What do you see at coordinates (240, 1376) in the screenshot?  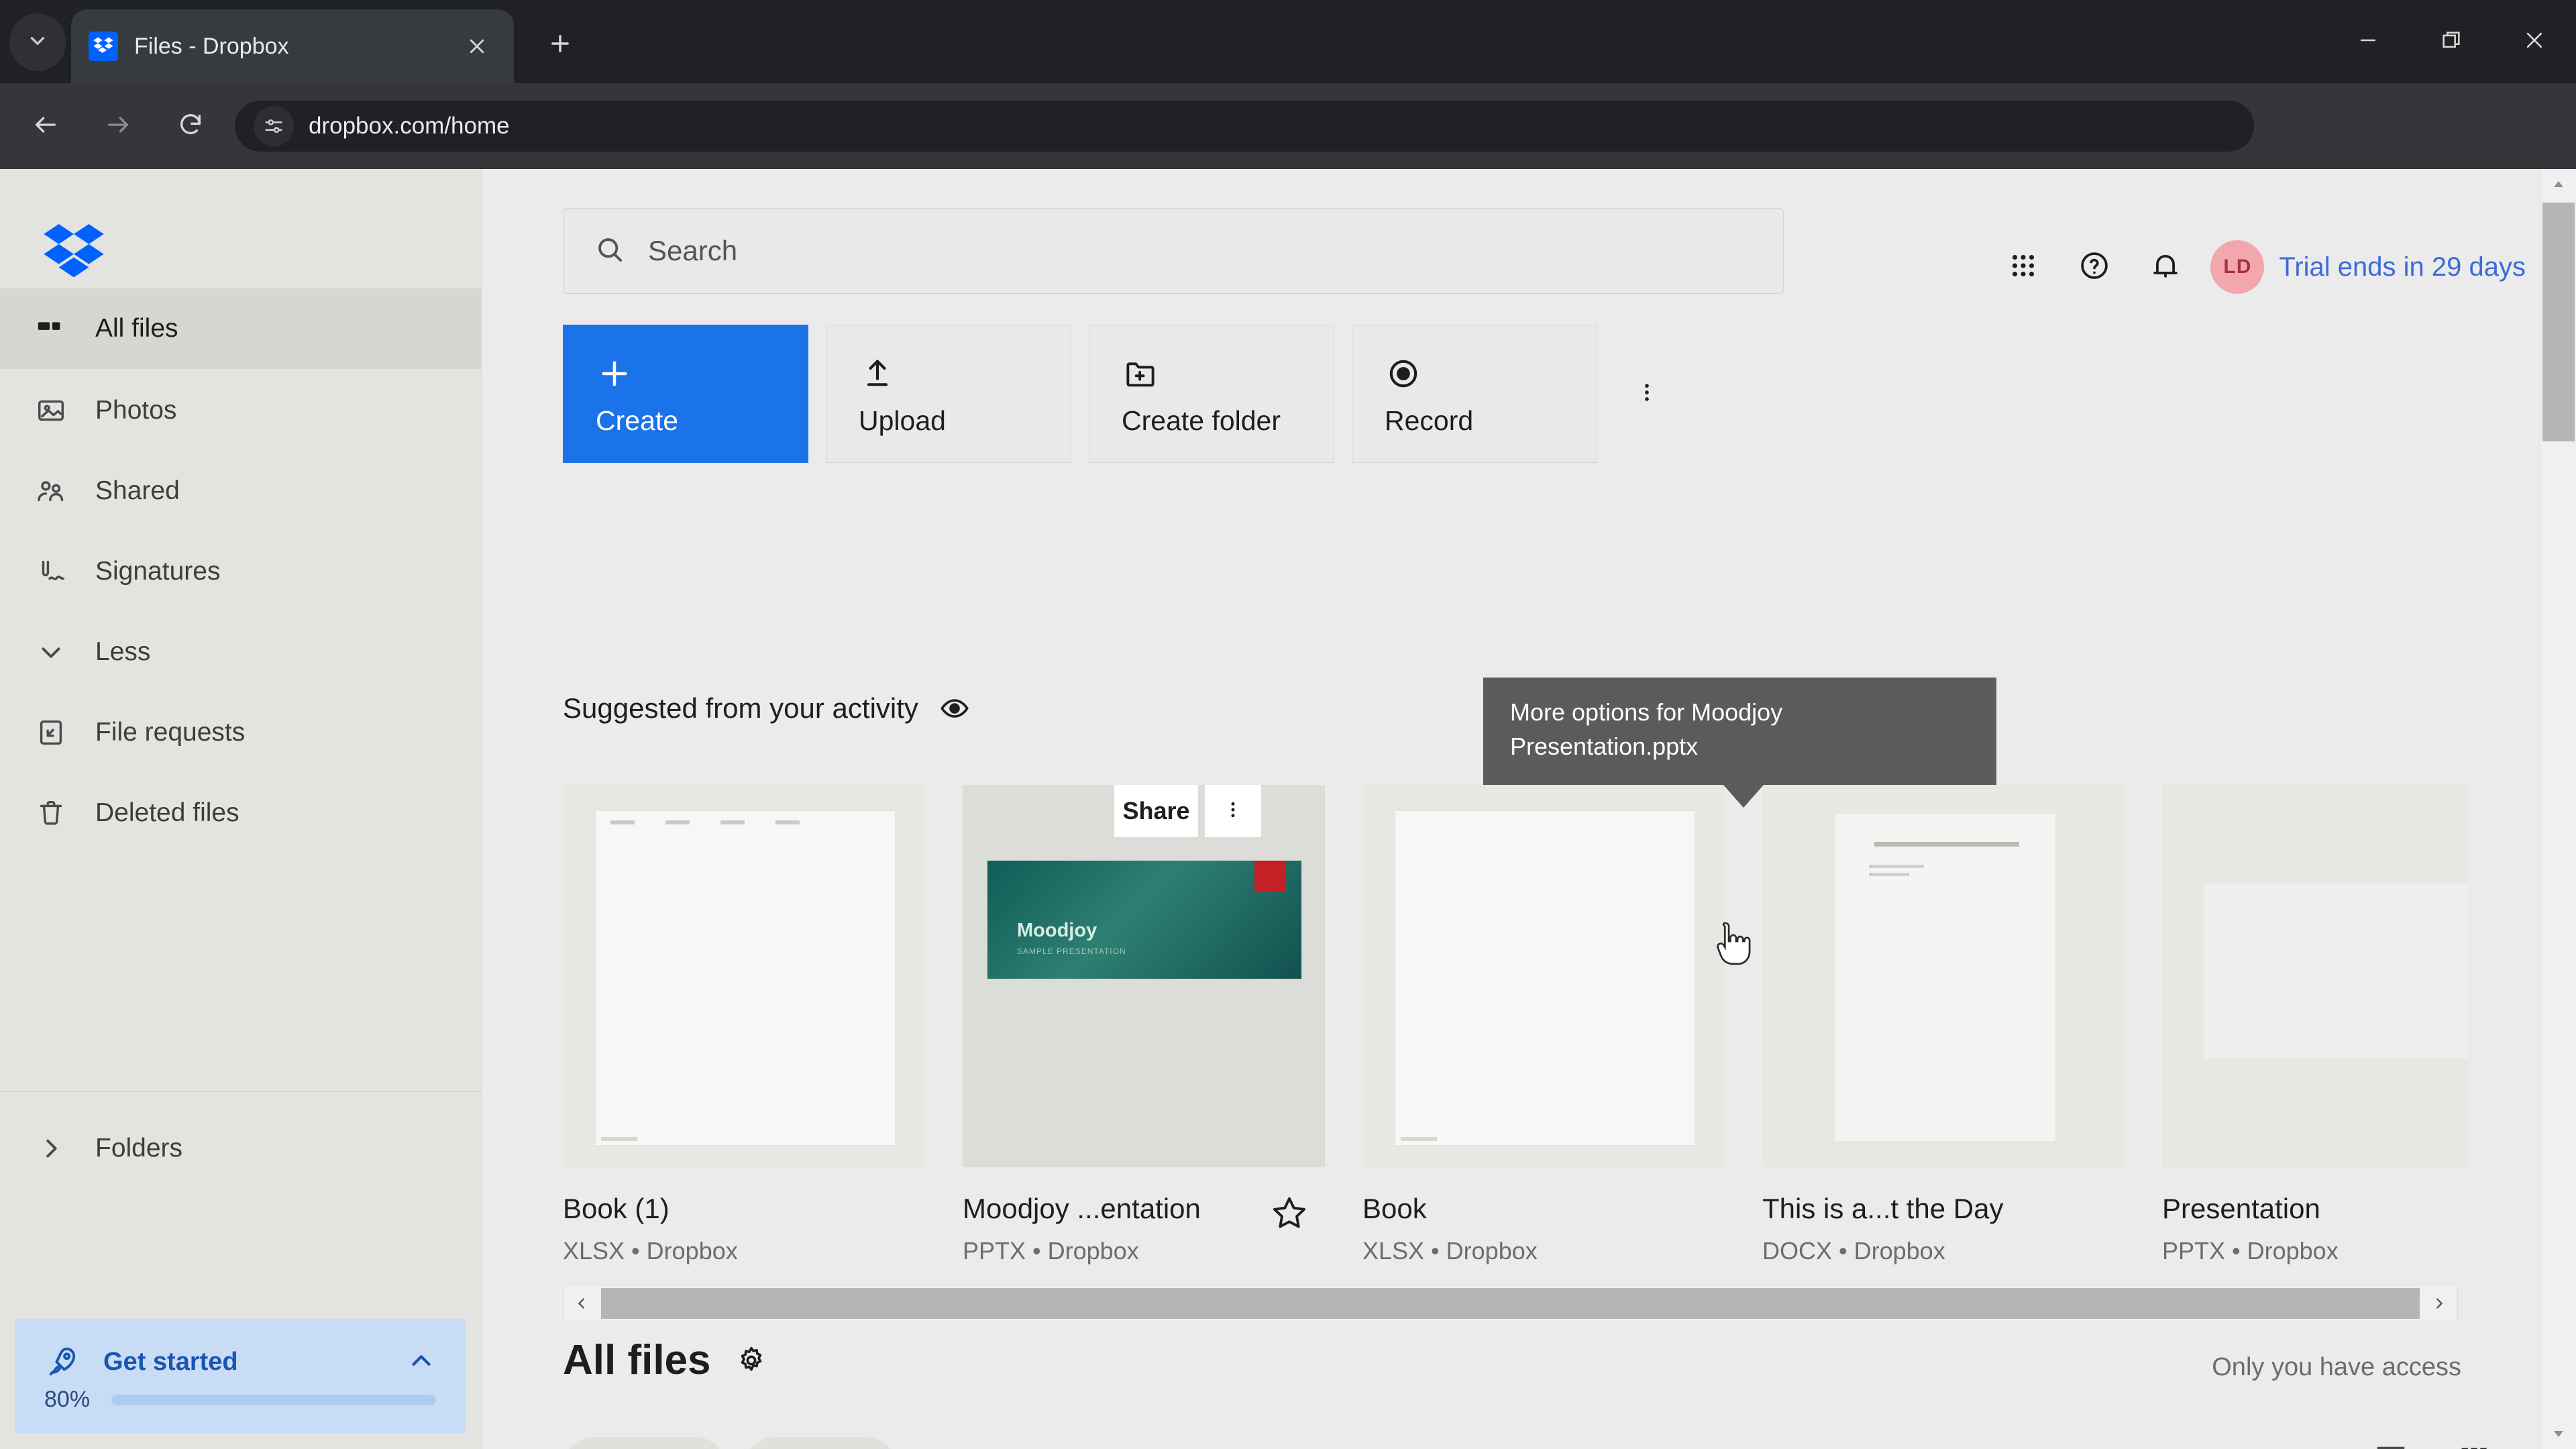 I see `get-started-panel: Get started 80%` at bounding box center [240, 1376].